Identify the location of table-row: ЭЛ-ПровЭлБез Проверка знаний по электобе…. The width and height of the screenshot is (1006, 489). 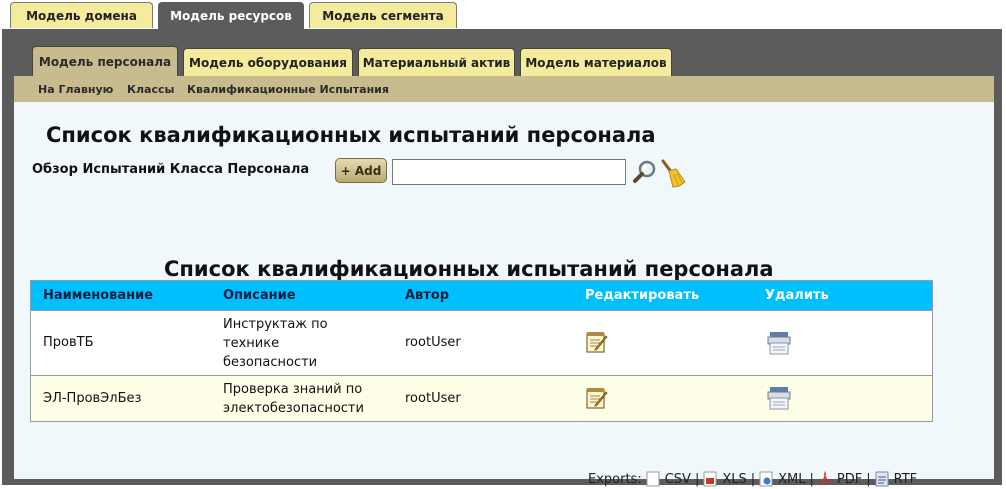
(481, 398).